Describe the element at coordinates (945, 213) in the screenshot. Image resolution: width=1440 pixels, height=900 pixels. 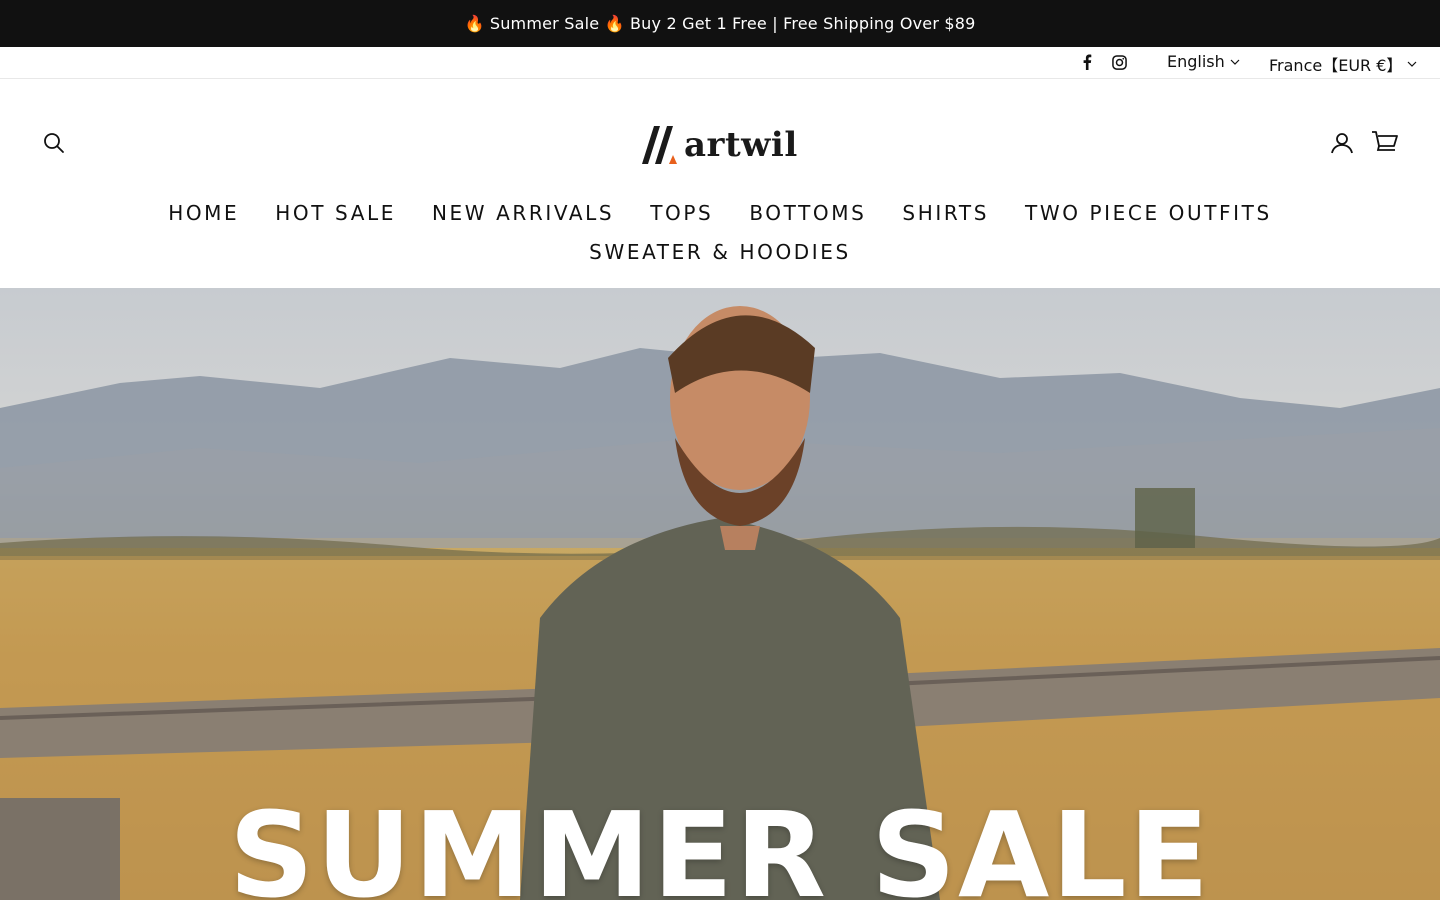
I see `nav-item-shirts: SHIRTS` at that location.